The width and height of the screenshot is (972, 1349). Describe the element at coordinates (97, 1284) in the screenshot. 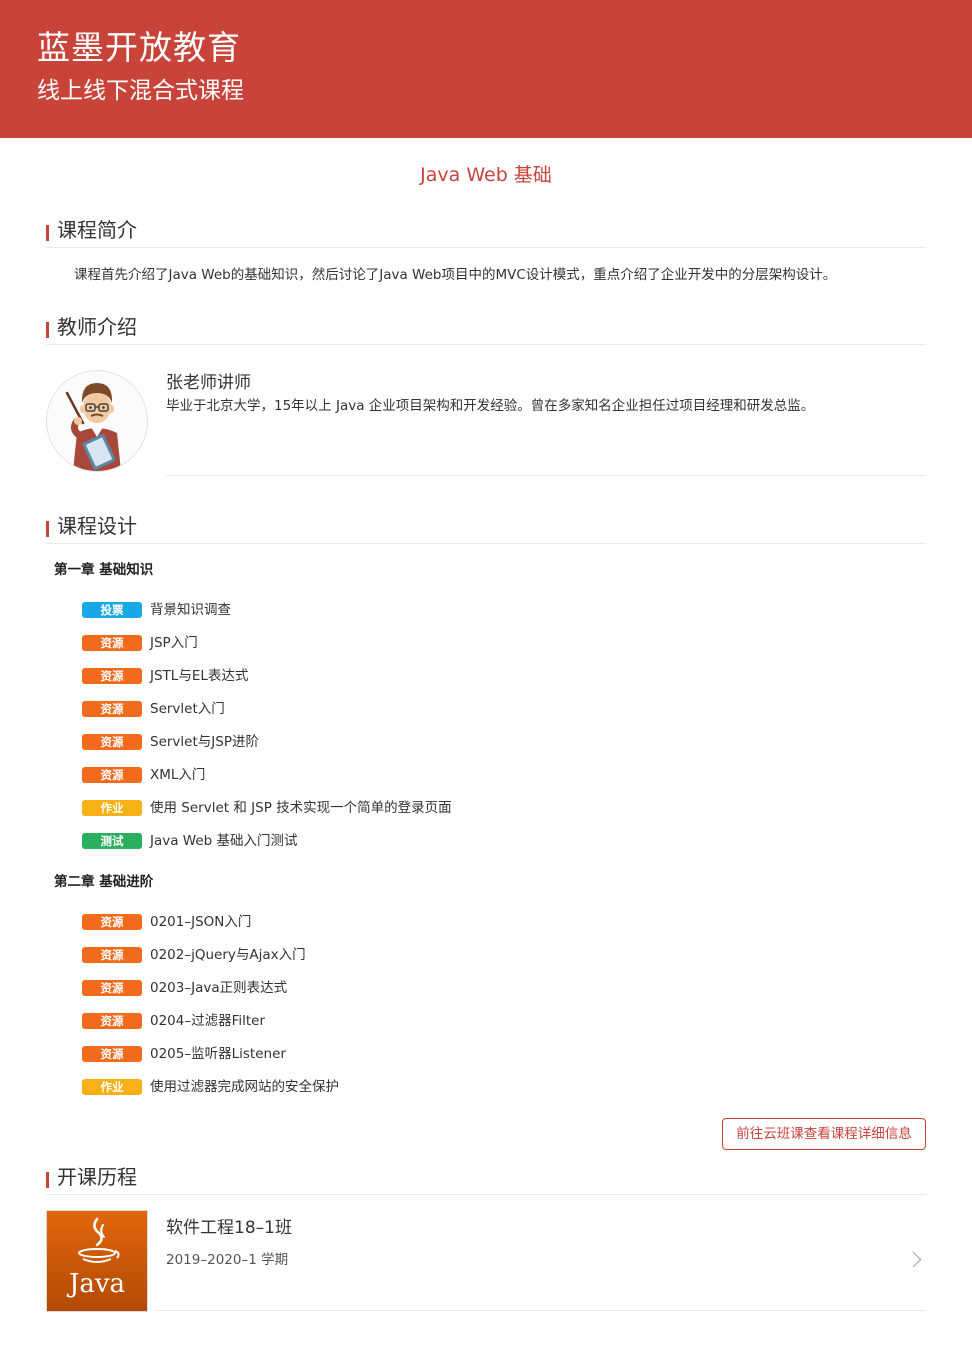

I see `thumb-label: Java` at that location.